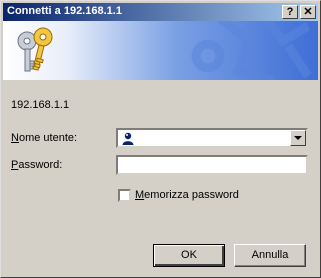 The height and width of the screenshot is (278, 321). I want to click on username-label-accesskey: N, so click(15, 138).